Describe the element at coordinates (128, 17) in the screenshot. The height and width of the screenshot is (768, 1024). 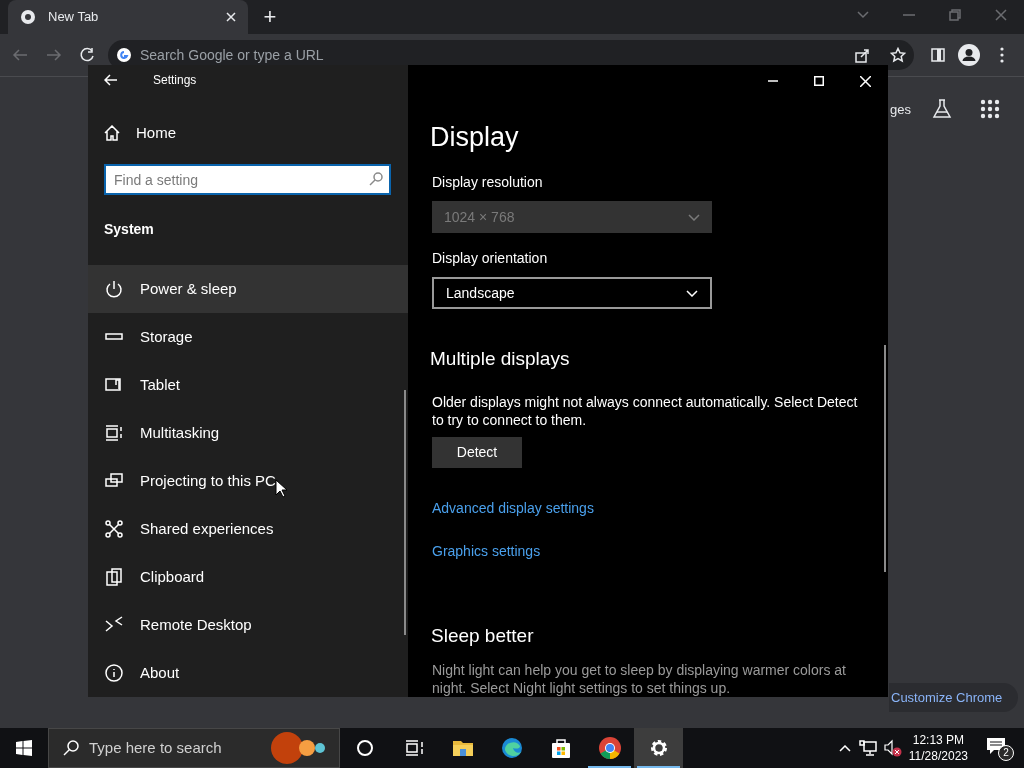
I see `browser-tab: New Tab` at that location.